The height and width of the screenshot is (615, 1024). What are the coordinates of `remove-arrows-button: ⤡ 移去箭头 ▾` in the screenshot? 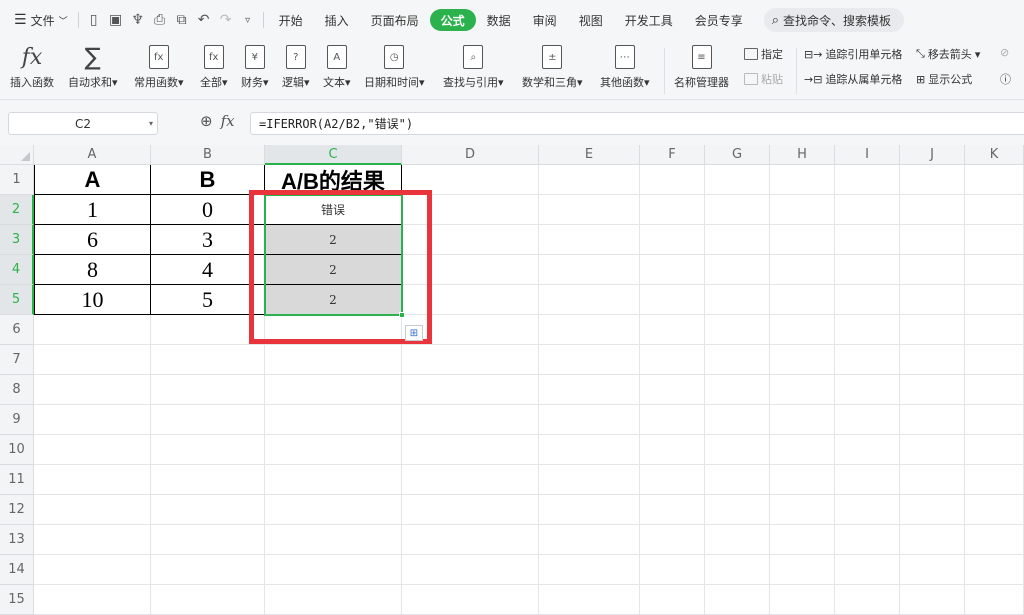 It's located at (948, 54).